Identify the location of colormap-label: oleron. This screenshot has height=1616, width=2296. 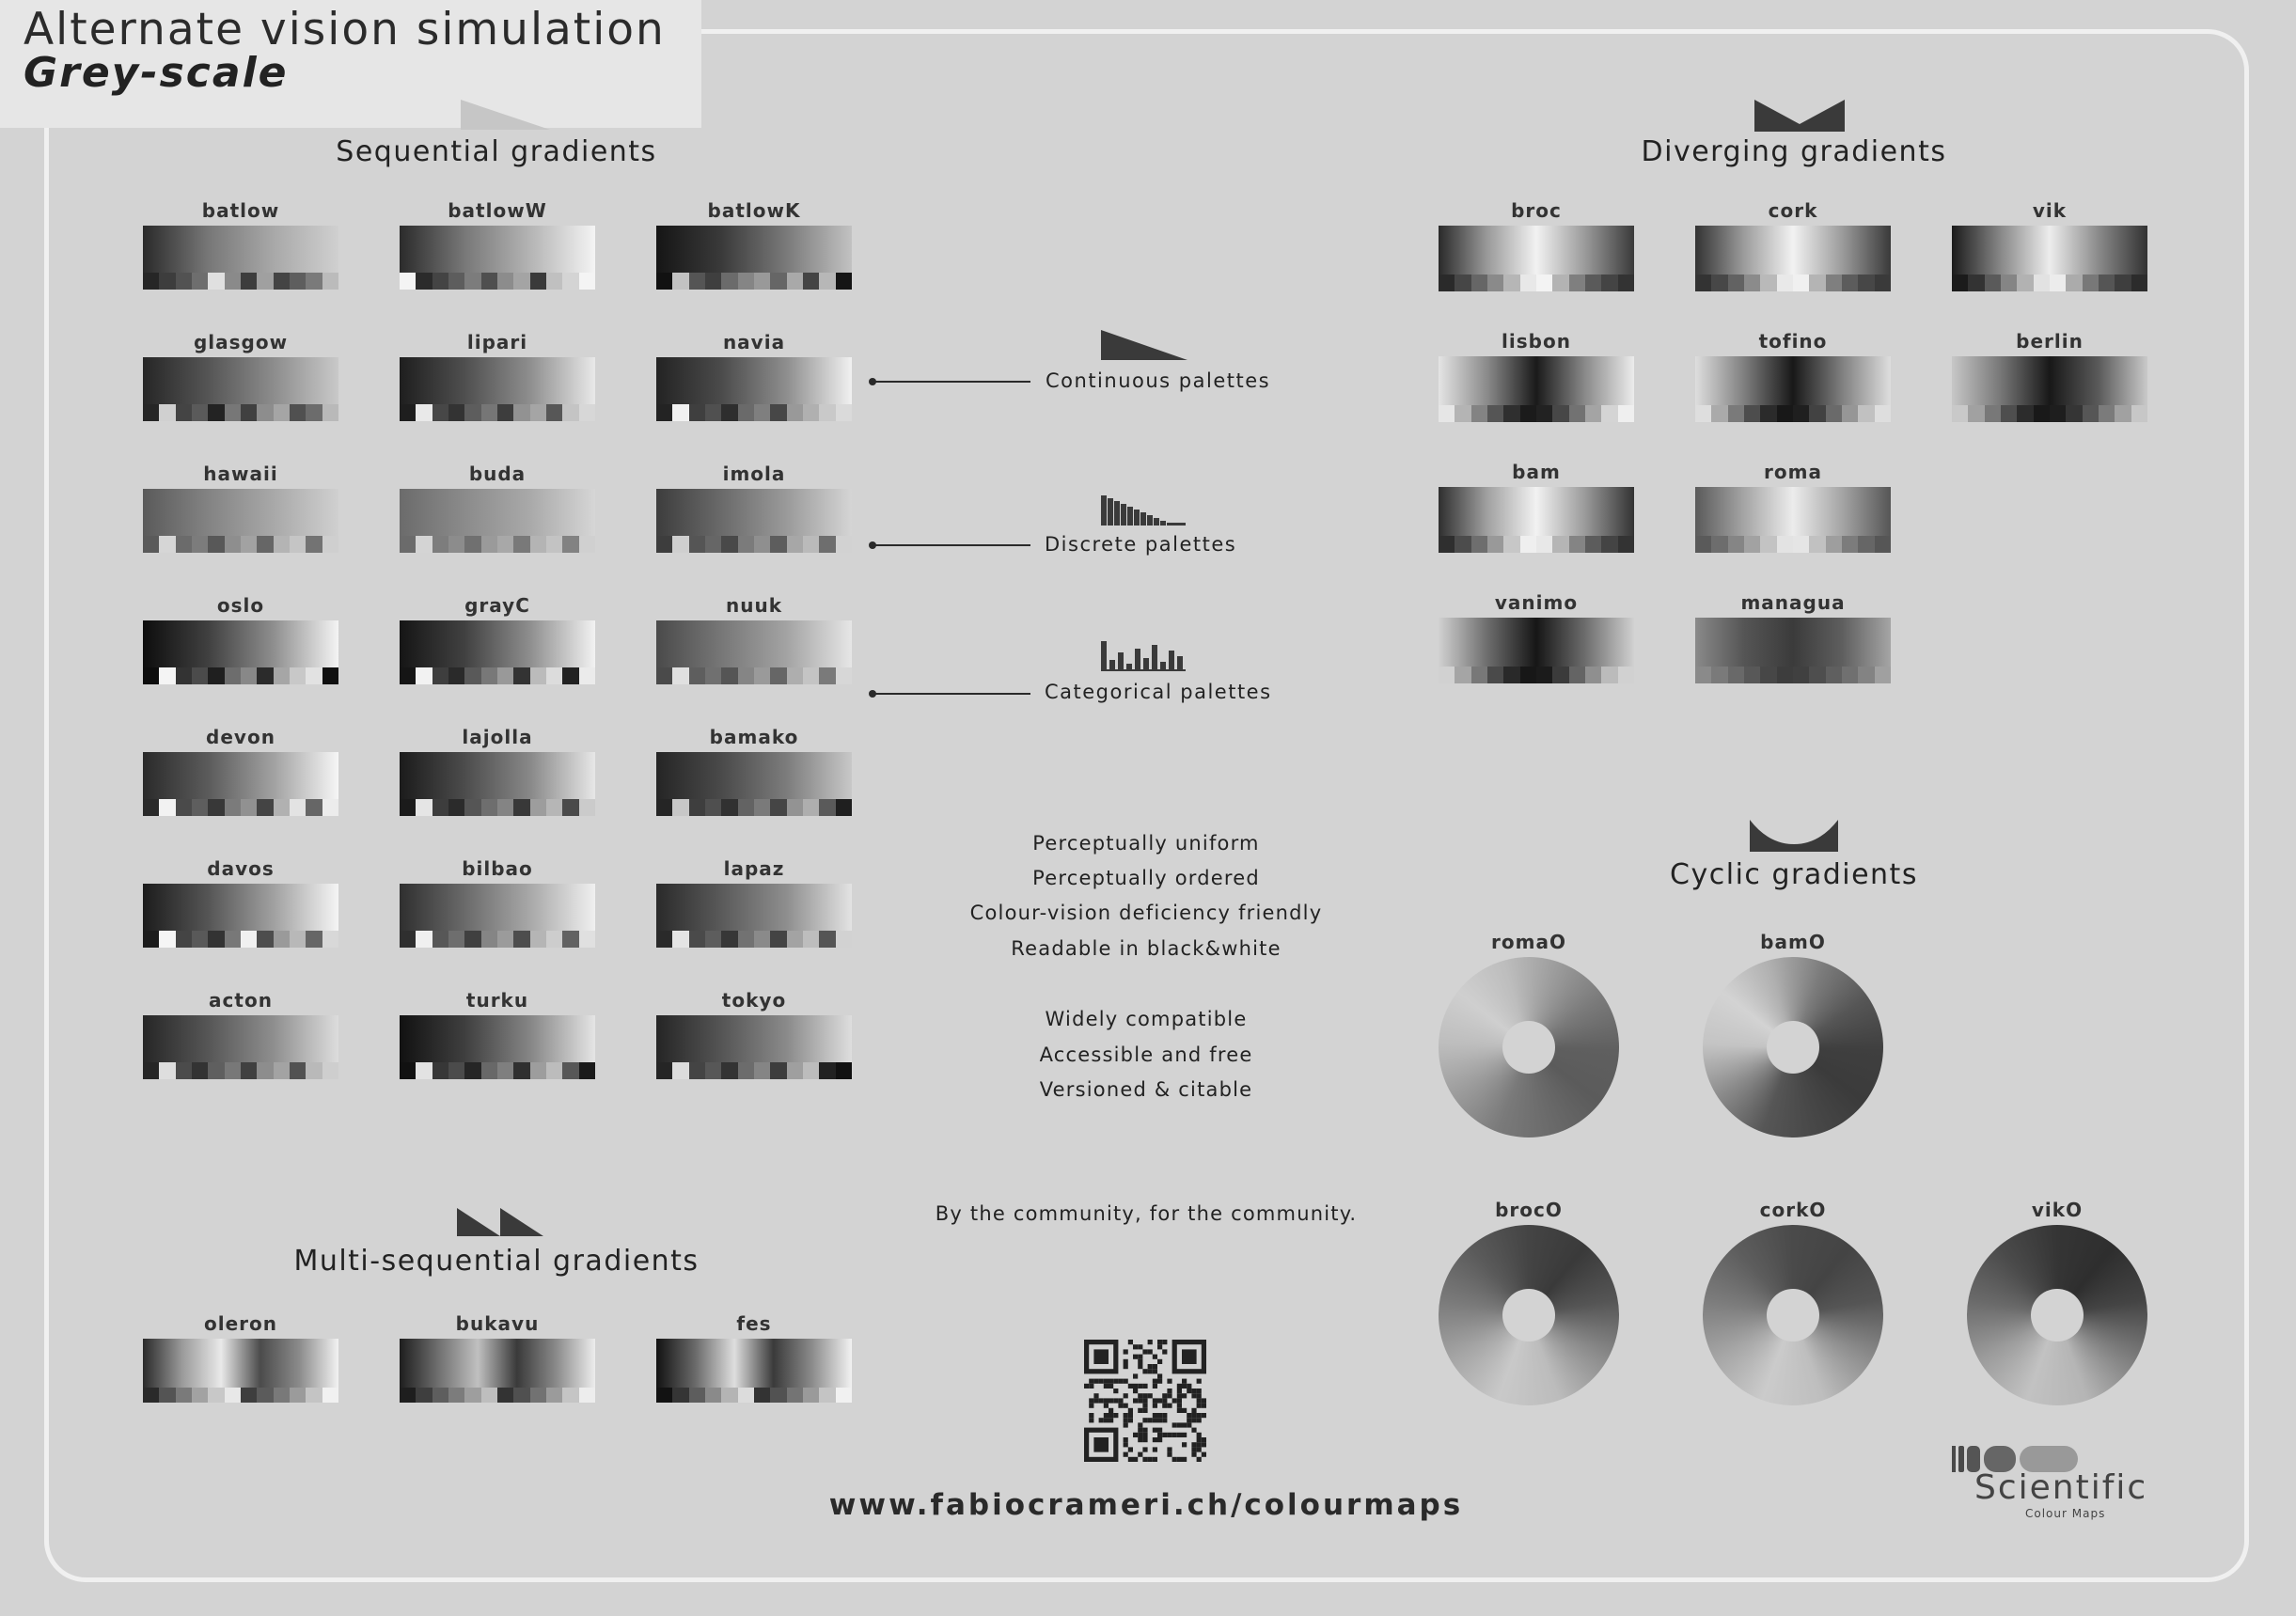
(241, 1323).